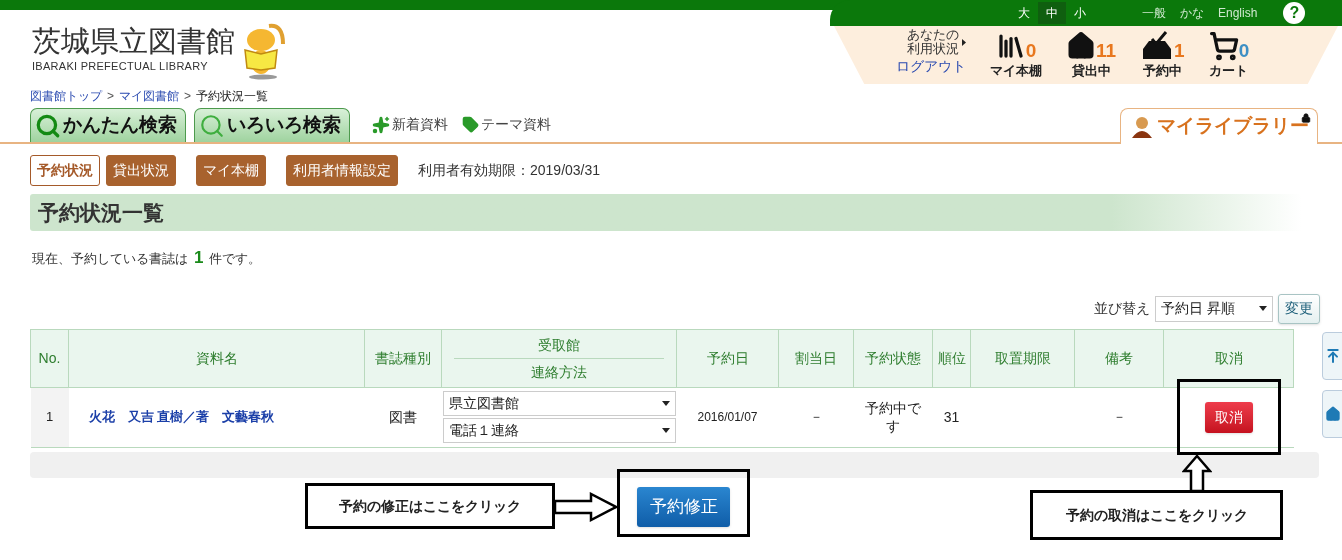 This screenshot has width=1342, height=560. What do you see at coordinates (1081, 46) in the screenshot?
I see `house-icon` at bounding box center [1081, 46].